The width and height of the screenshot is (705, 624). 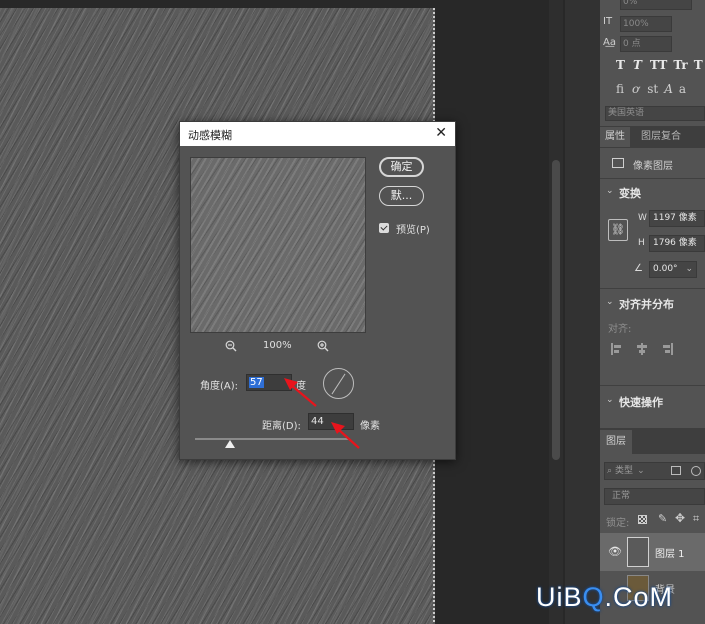 I want to click on layer-thumbnail, so click(x=638, y=552).